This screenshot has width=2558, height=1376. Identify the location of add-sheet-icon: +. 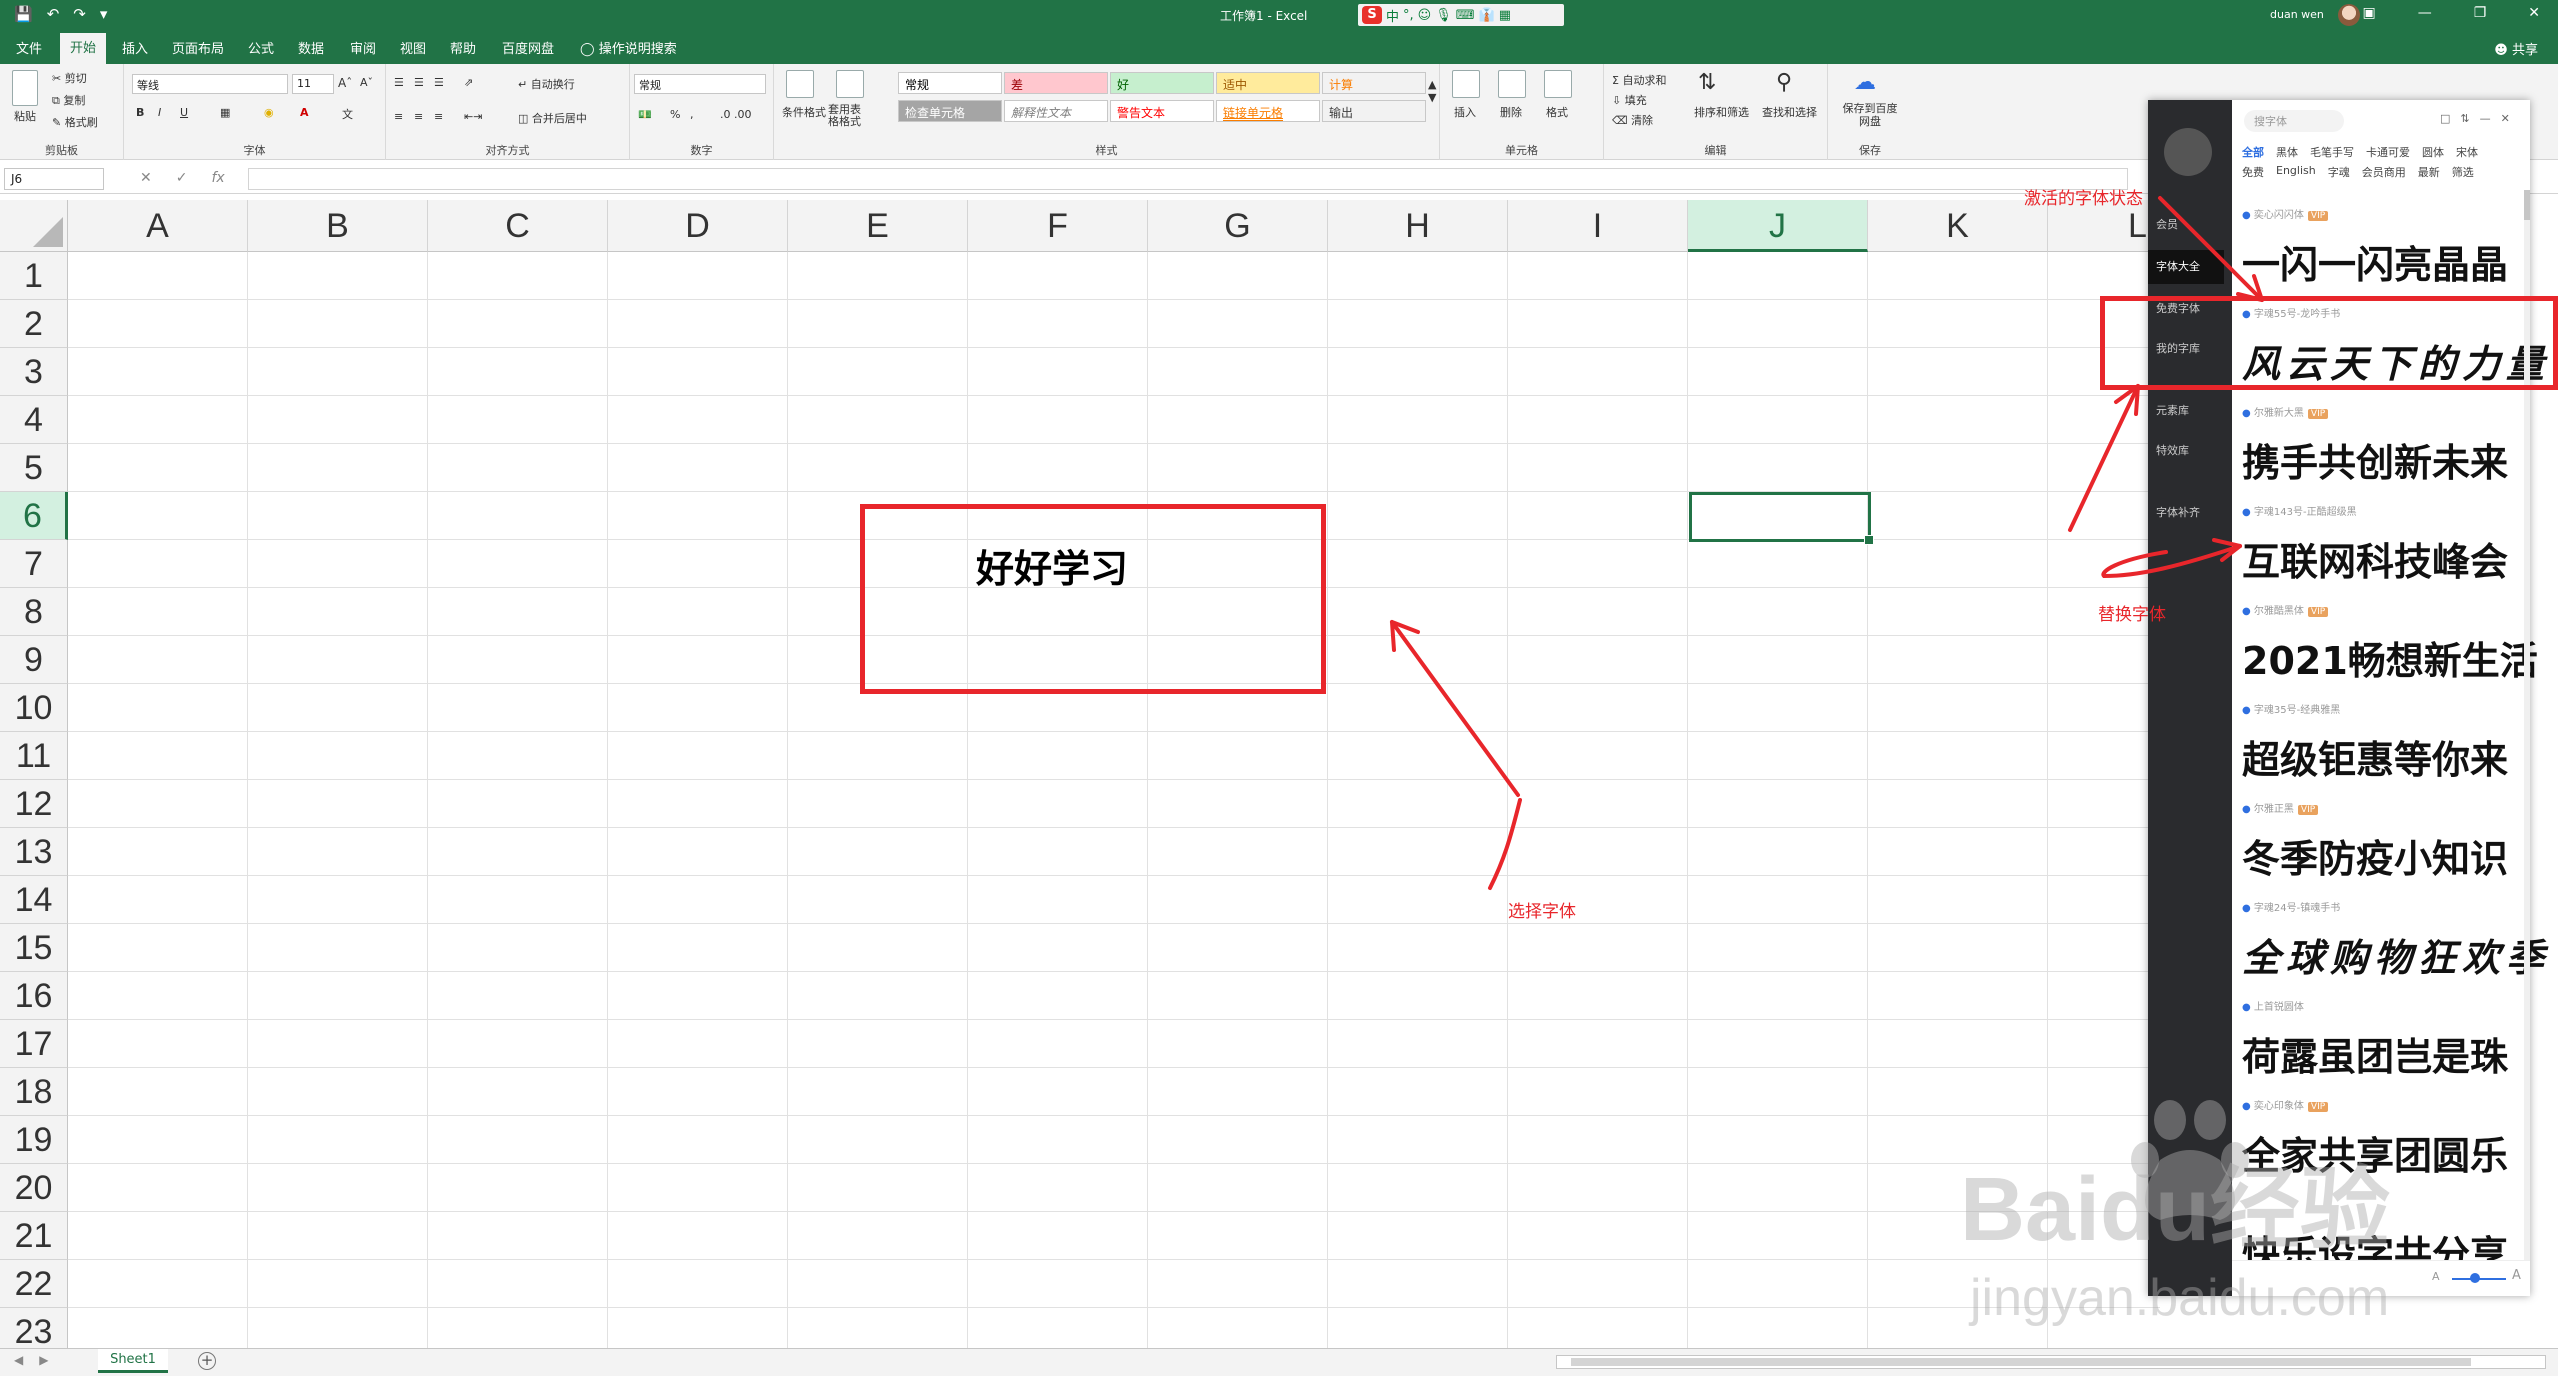
(207, 1361).